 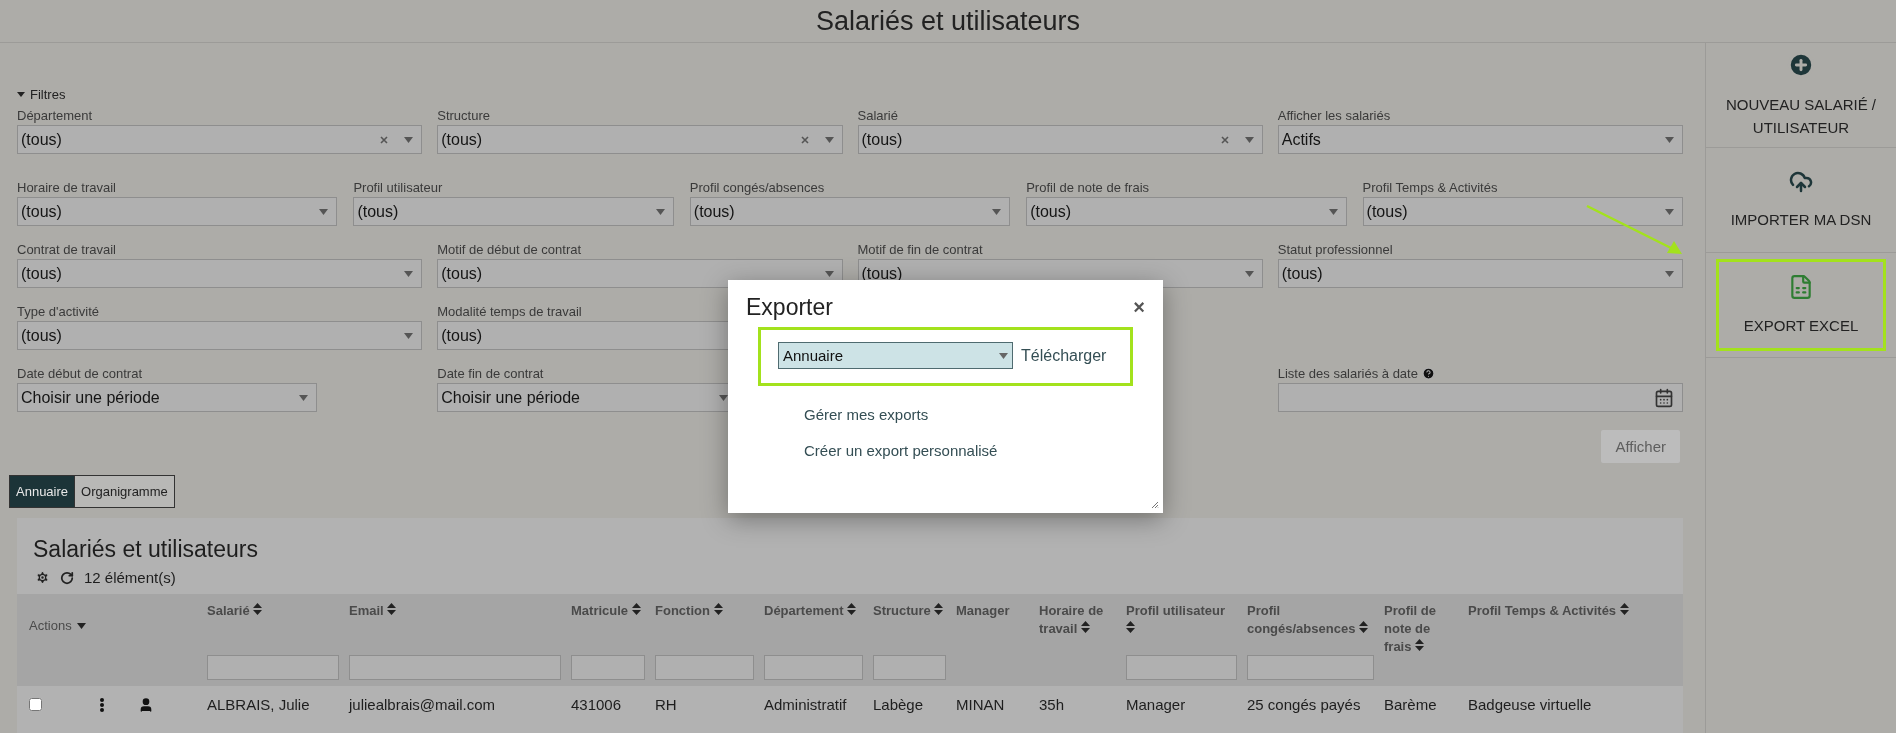 What do you see at coordinates (398, 187) in the screenshot?
I see `field-label: Profil utilisateur` at bounding box center [398, 187].